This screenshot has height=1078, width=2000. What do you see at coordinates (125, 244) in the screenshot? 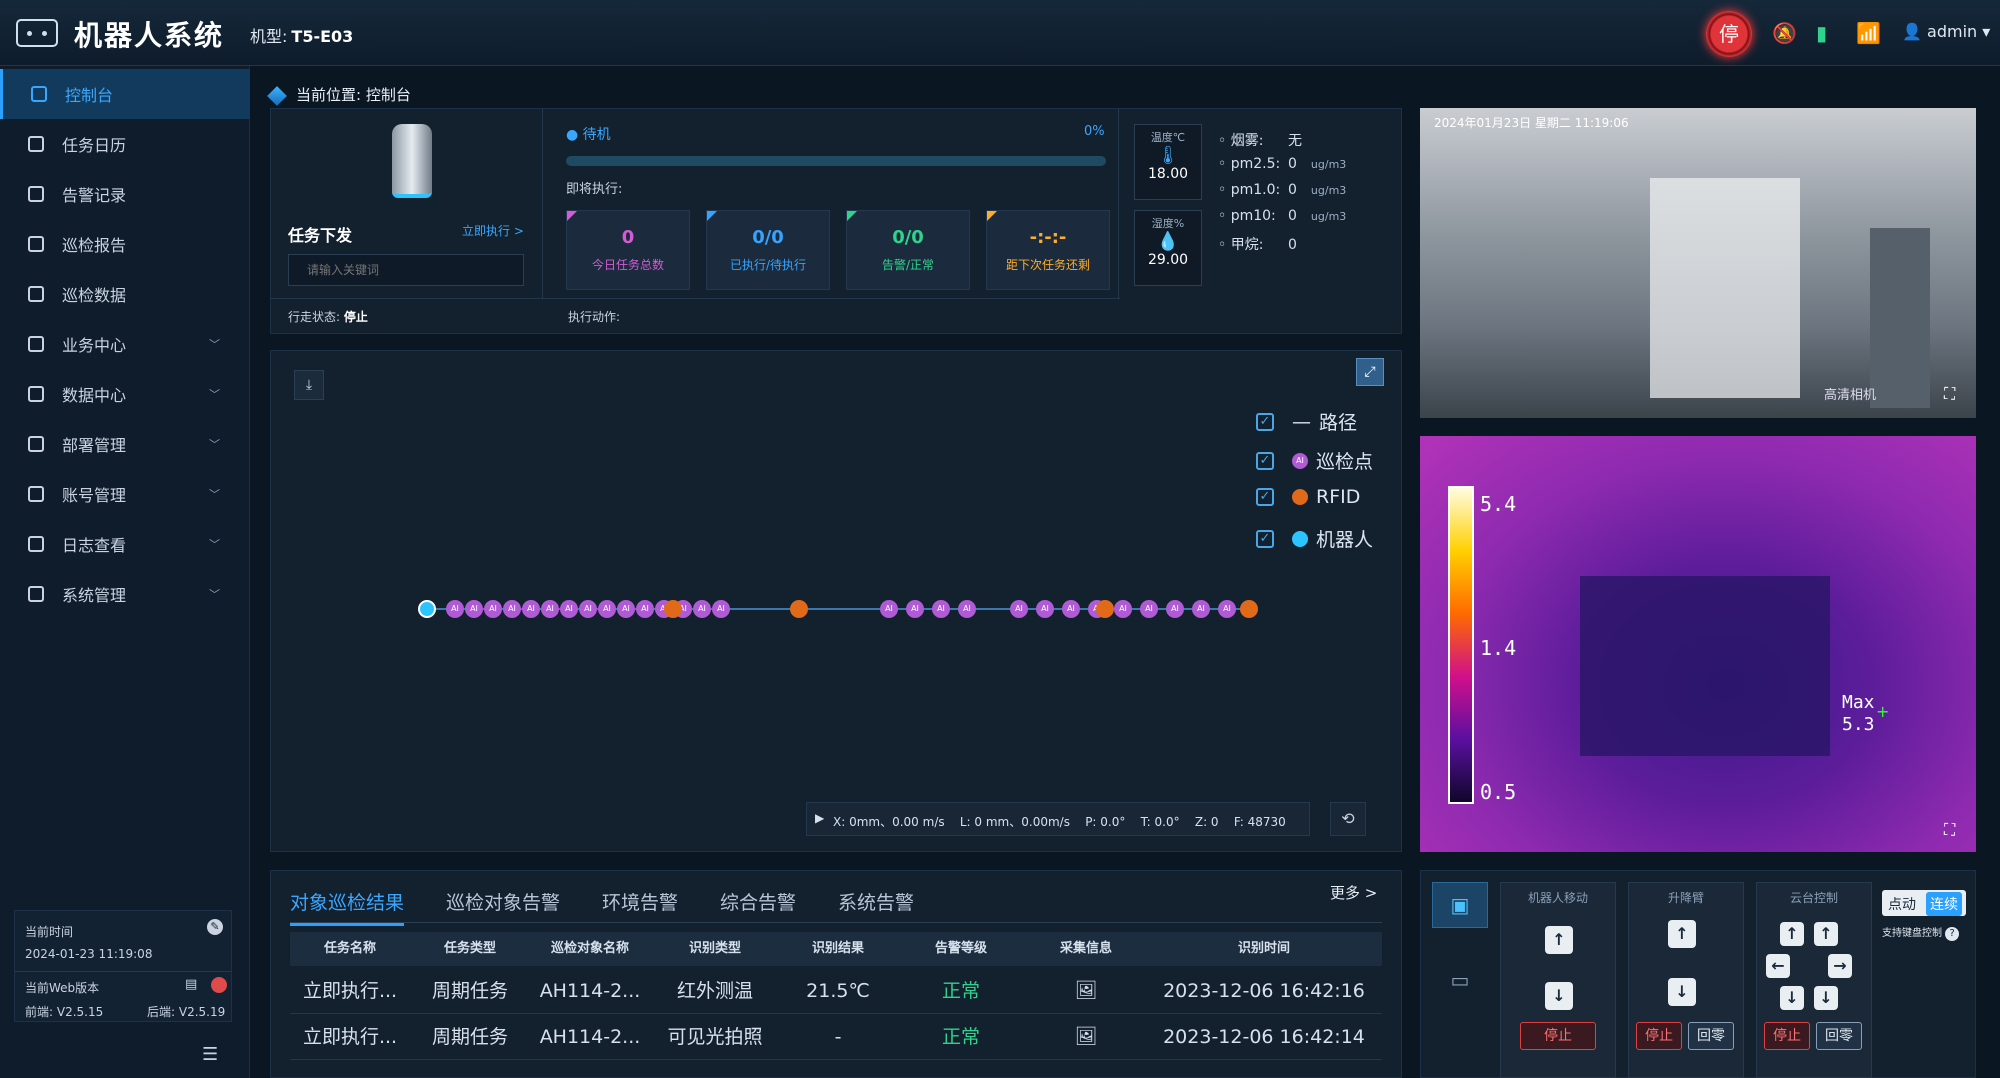
I see `sidebar-item-report: 巡检报告` at bounding box center [125, 244].